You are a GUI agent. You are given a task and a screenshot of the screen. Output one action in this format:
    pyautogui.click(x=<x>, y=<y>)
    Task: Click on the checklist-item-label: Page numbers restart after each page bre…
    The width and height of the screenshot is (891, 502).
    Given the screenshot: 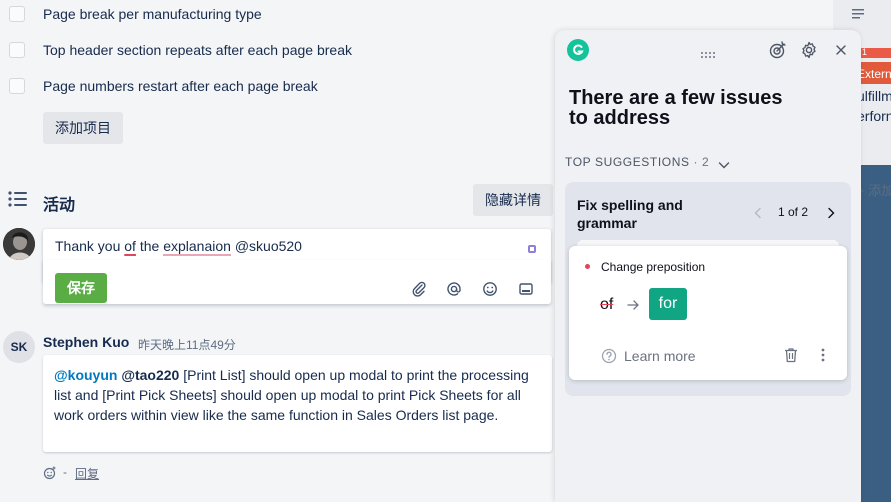 What is the action you would take?
    pyautogui.click(x=180, y=86)
    